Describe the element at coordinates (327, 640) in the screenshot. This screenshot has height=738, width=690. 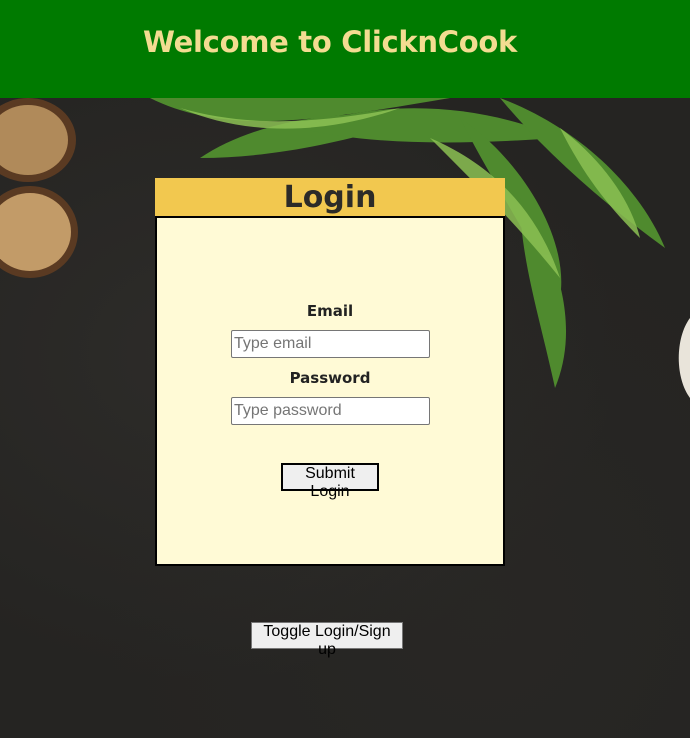
I see `toggle-login-signup-button: Toggle Login/Sign up` at that location.